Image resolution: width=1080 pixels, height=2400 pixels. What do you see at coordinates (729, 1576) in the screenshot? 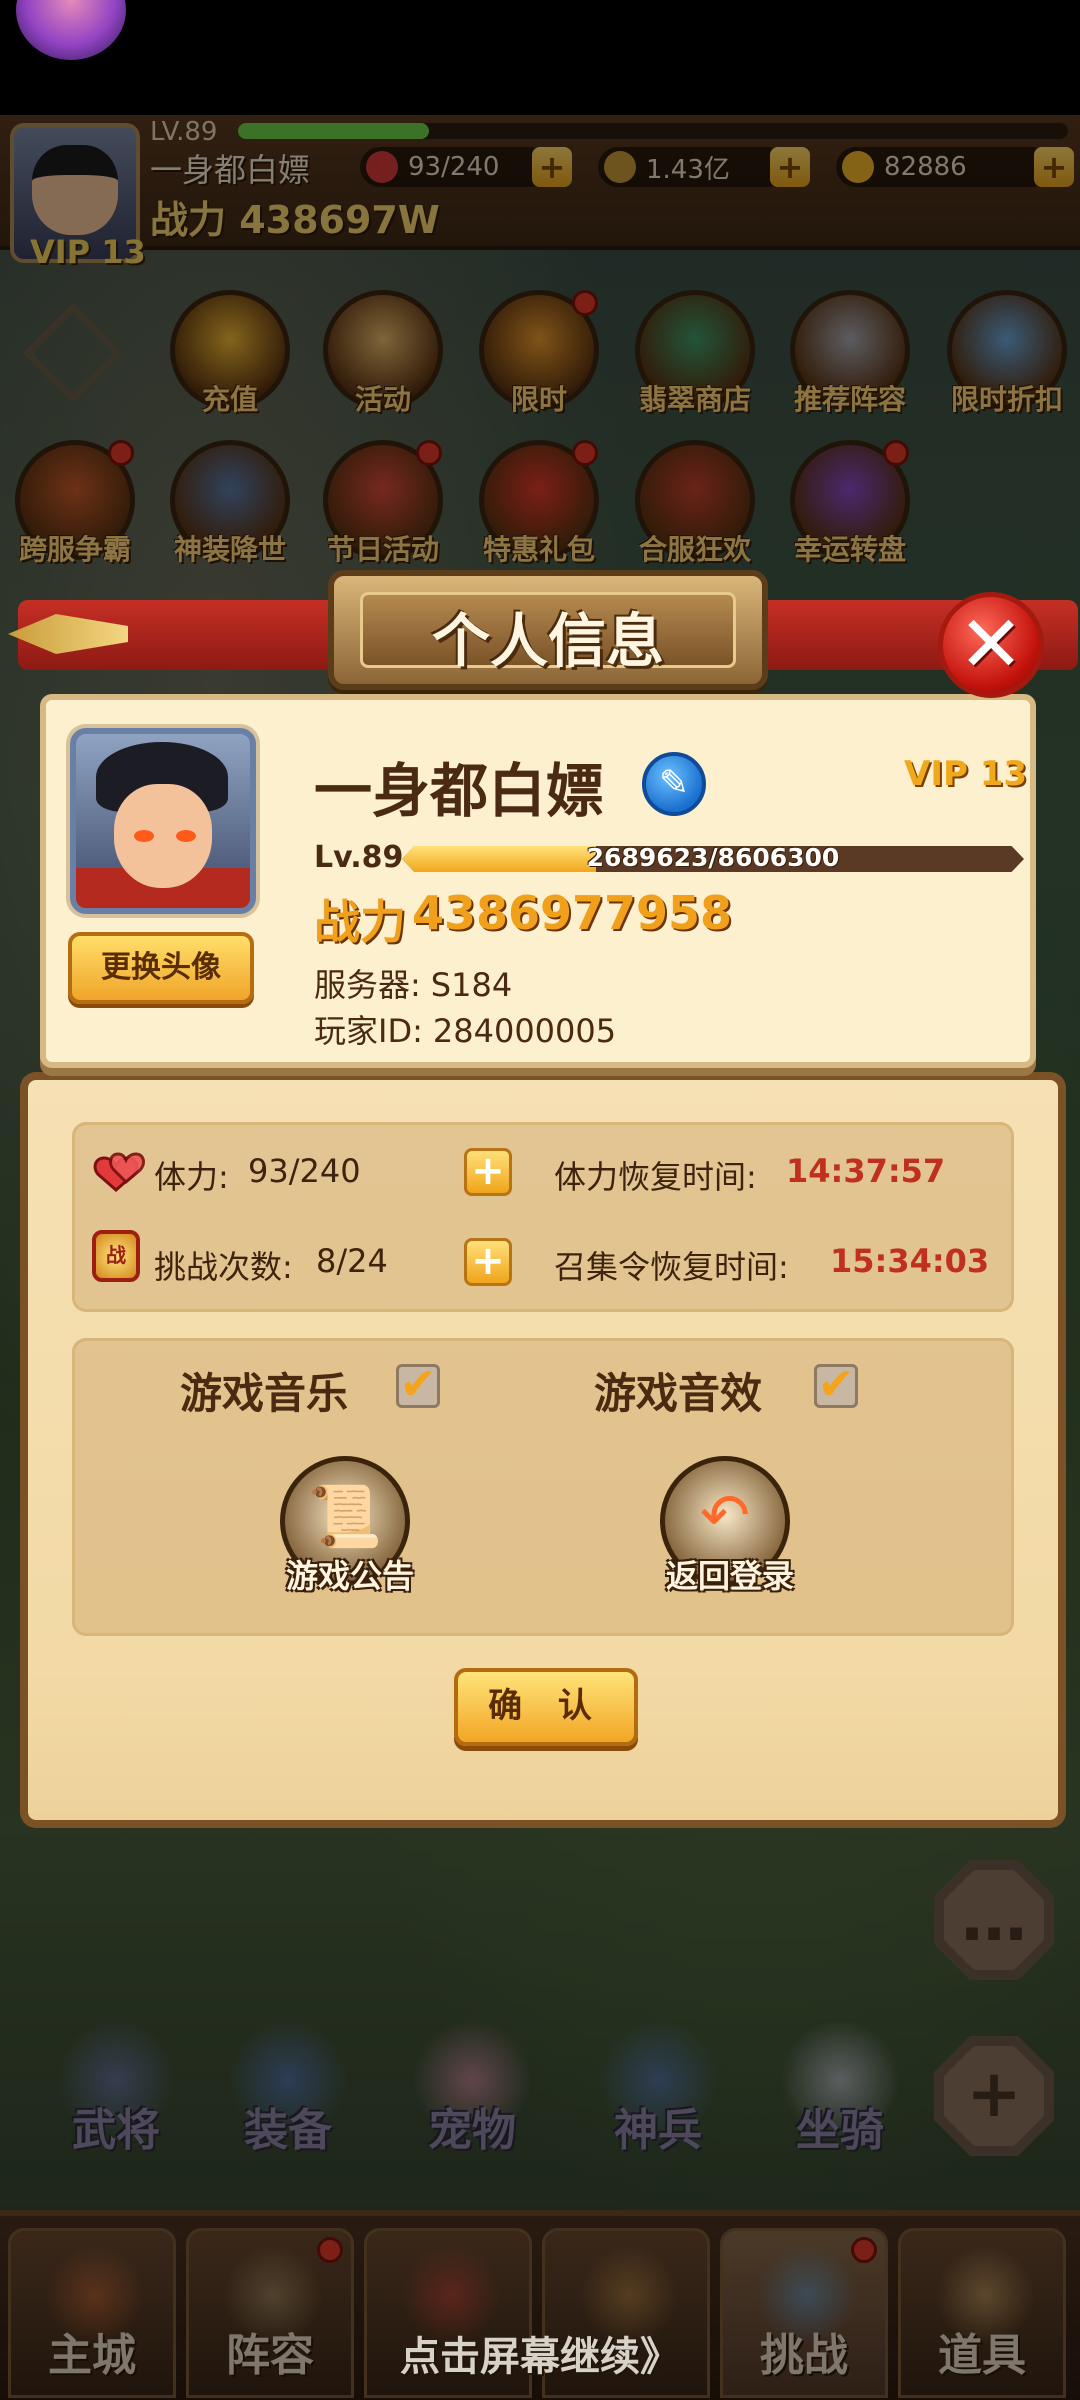
I see `back-to-login-label: 返回登录` at bounding box center [729, 1576].